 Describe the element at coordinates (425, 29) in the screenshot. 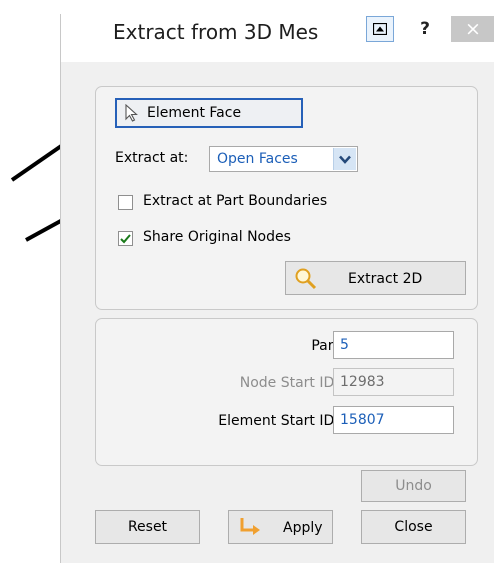

I see `help-button: ?` at that location.